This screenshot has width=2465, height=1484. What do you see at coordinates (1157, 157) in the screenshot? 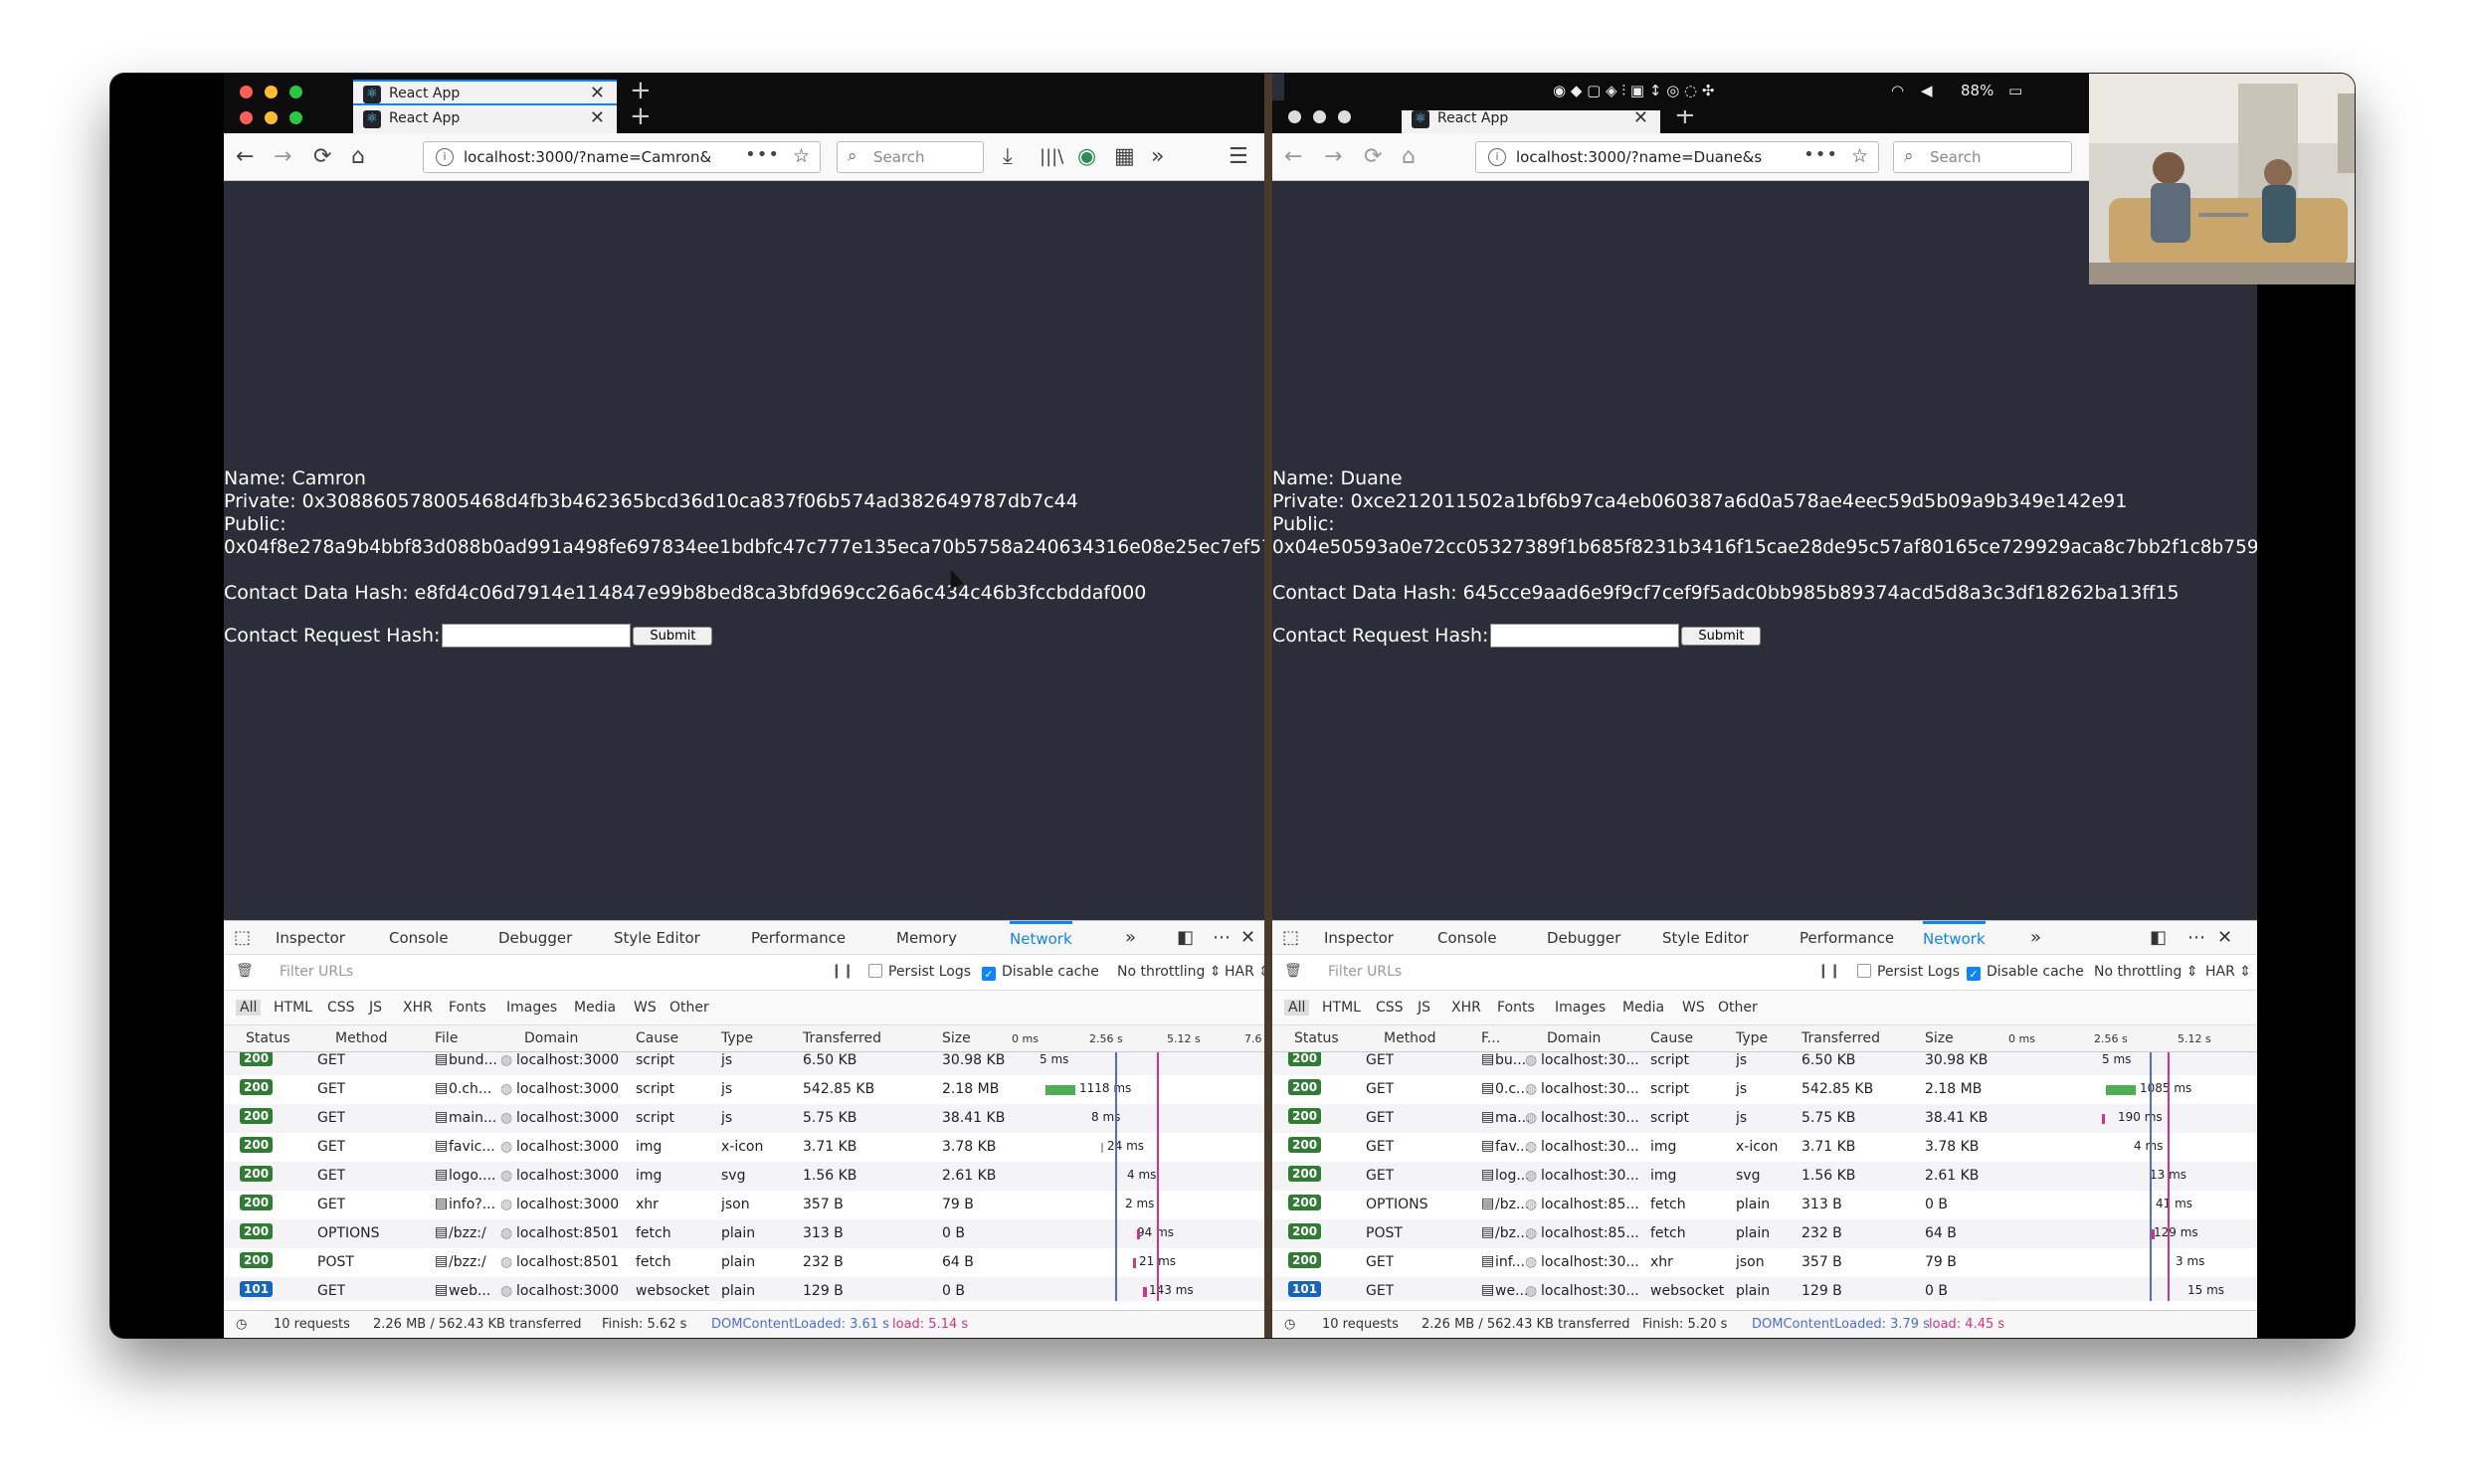
I see `overflow-menu-icon: »` at bounding box center [1157, 157].